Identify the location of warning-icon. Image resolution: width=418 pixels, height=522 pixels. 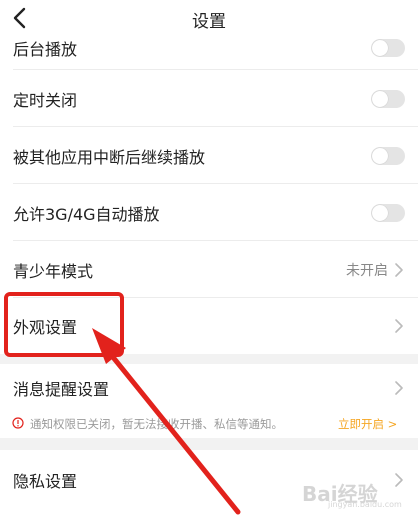
(18, 423).